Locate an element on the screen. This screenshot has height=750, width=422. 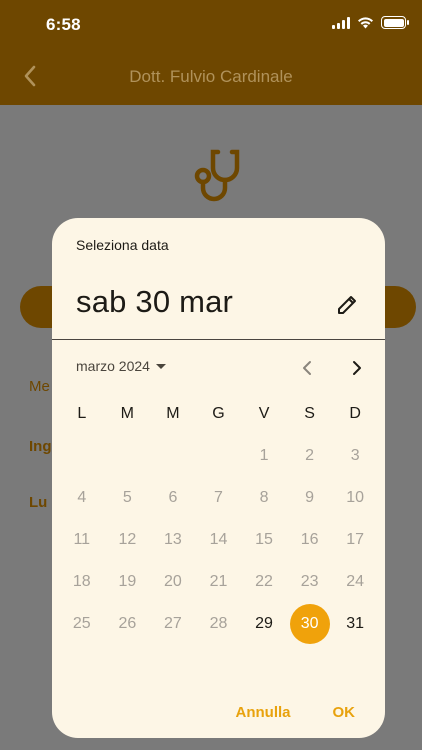
calendar-week-row: 25 26 27 28 29 30 31 is located at coordinates (218, 624).